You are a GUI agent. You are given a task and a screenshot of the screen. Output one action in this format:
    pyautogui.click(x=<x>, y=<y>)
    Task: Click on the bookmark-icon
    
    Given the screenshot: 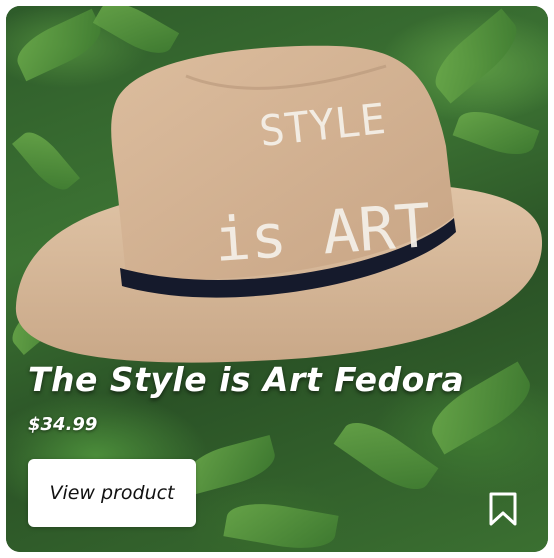 What is the action you would take?
    pyautogui.click(x=503, y=509)
    